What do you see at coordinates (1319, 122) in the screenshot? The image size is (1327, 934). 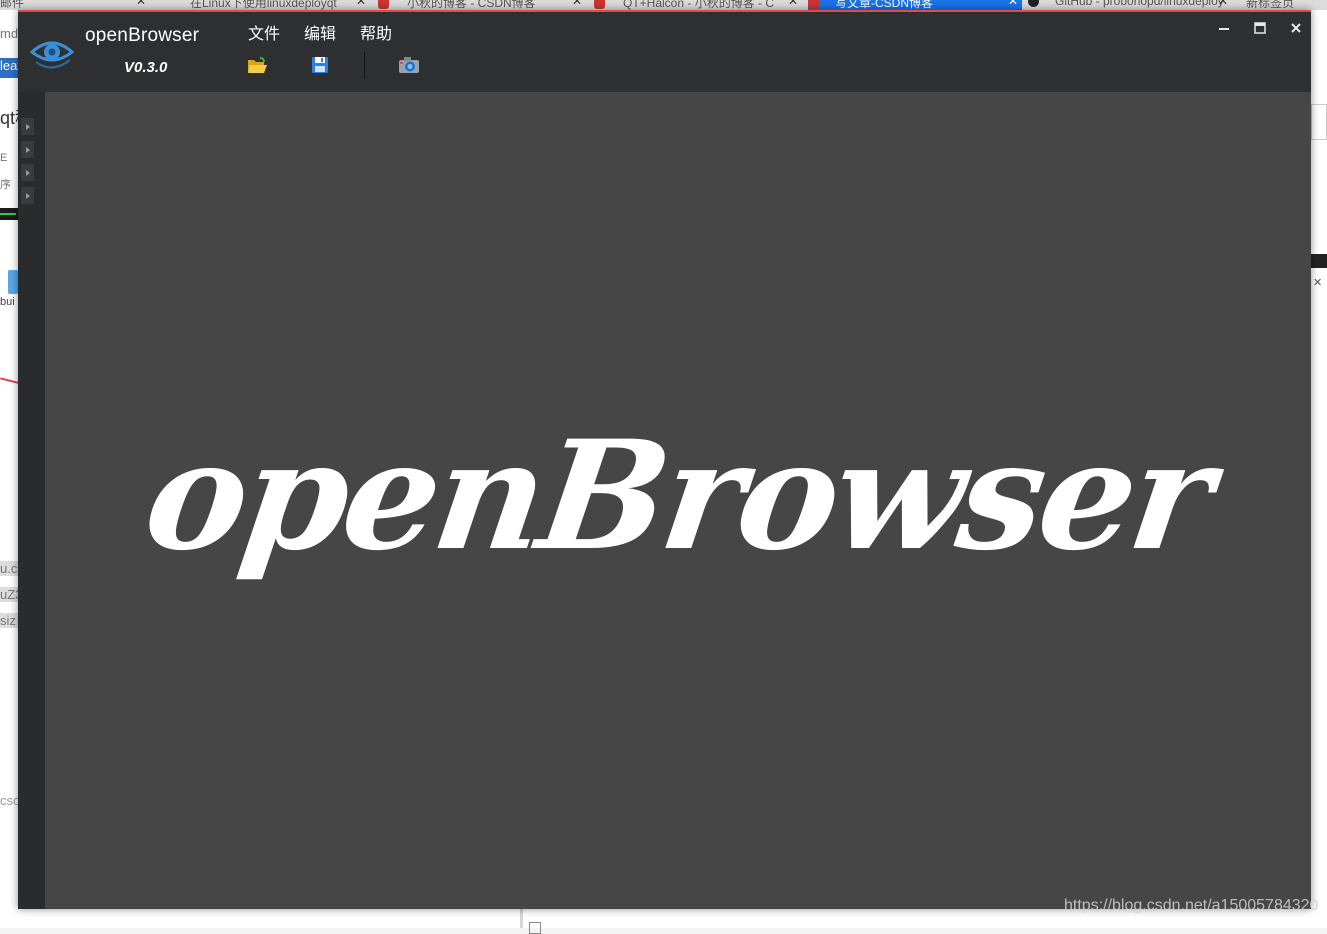 I see `bg-search-box` at bounding box center [1319, 122].